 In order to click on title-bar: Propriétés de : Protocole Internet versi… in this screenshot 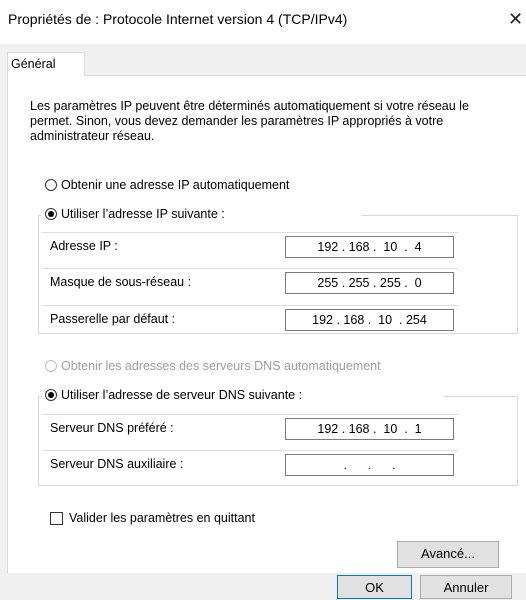, I will do `click(263, 22)`.